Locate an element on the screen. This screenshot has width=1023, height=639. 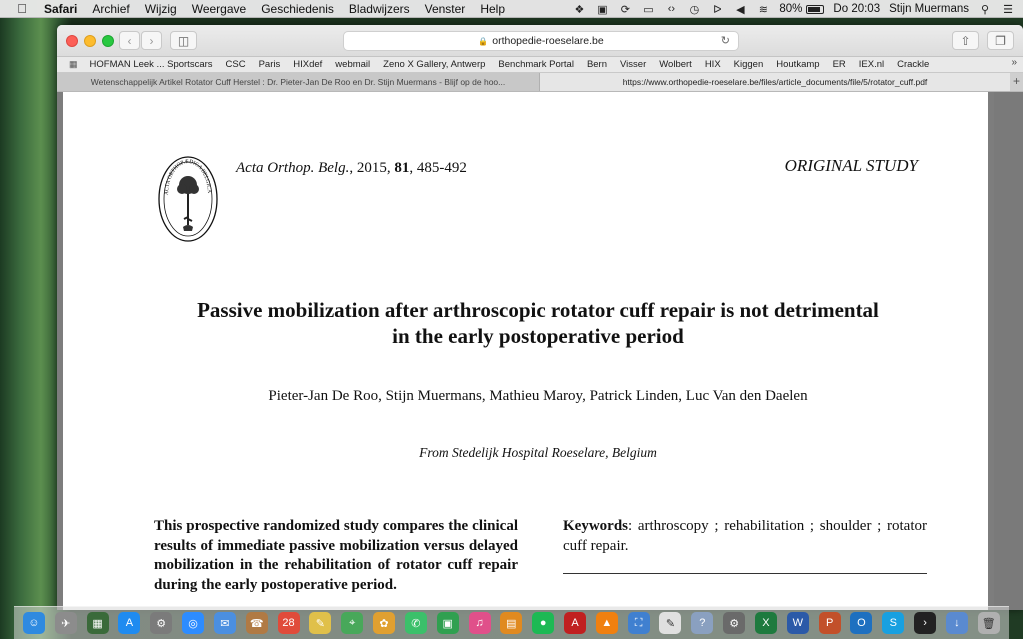
menu-app-safari: Safari is located at coordinates (60, 9).